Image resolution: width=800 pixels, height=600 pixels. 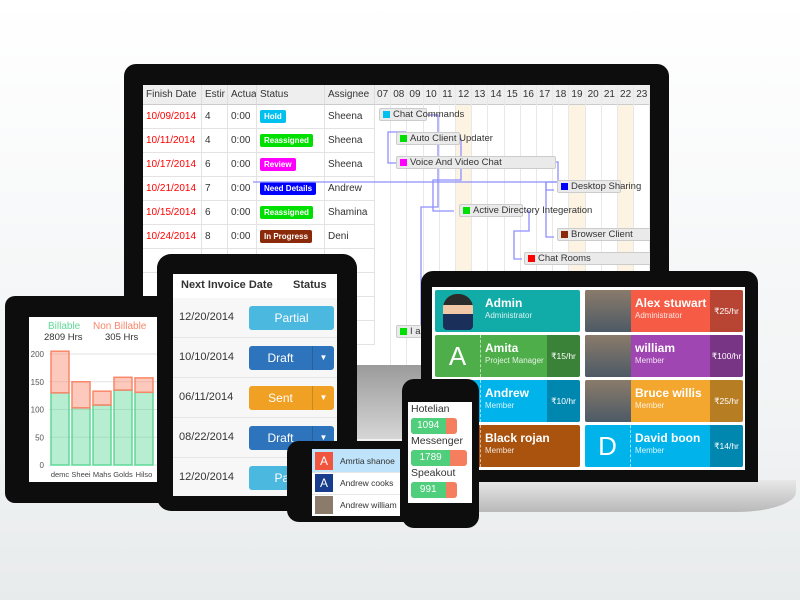 I want to click on x-tick-label: Hilso, so click(x=144, y=474).